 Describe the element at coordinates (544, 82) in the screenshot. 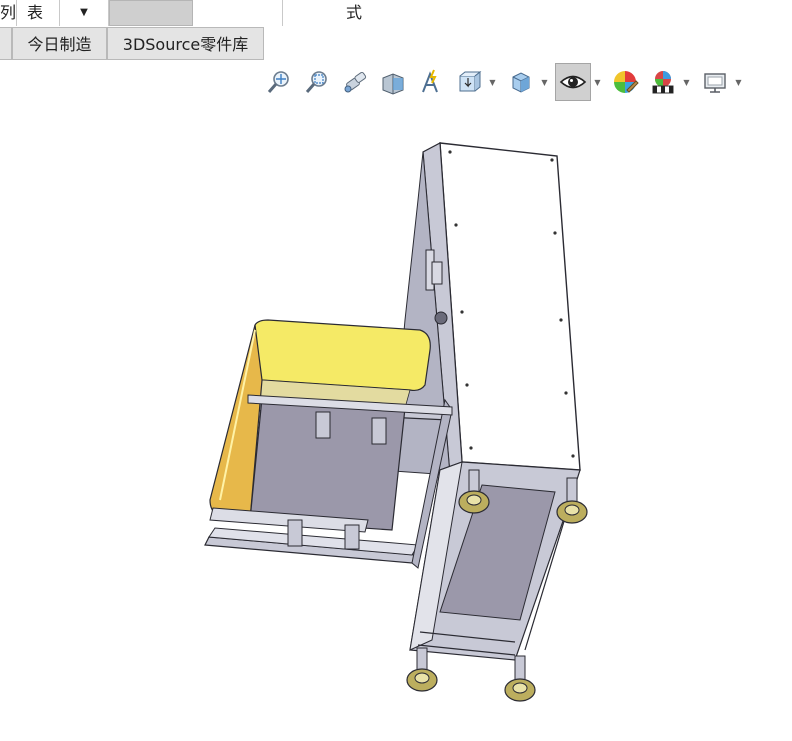

I see `display-style-dropdown-icon: ▼` at that location.